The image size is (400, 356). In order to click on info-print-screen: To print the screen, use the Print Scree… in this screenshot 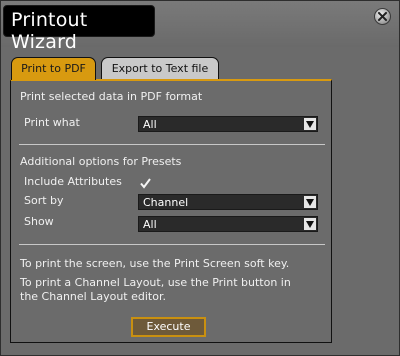, I will do `click(155, 263)`.